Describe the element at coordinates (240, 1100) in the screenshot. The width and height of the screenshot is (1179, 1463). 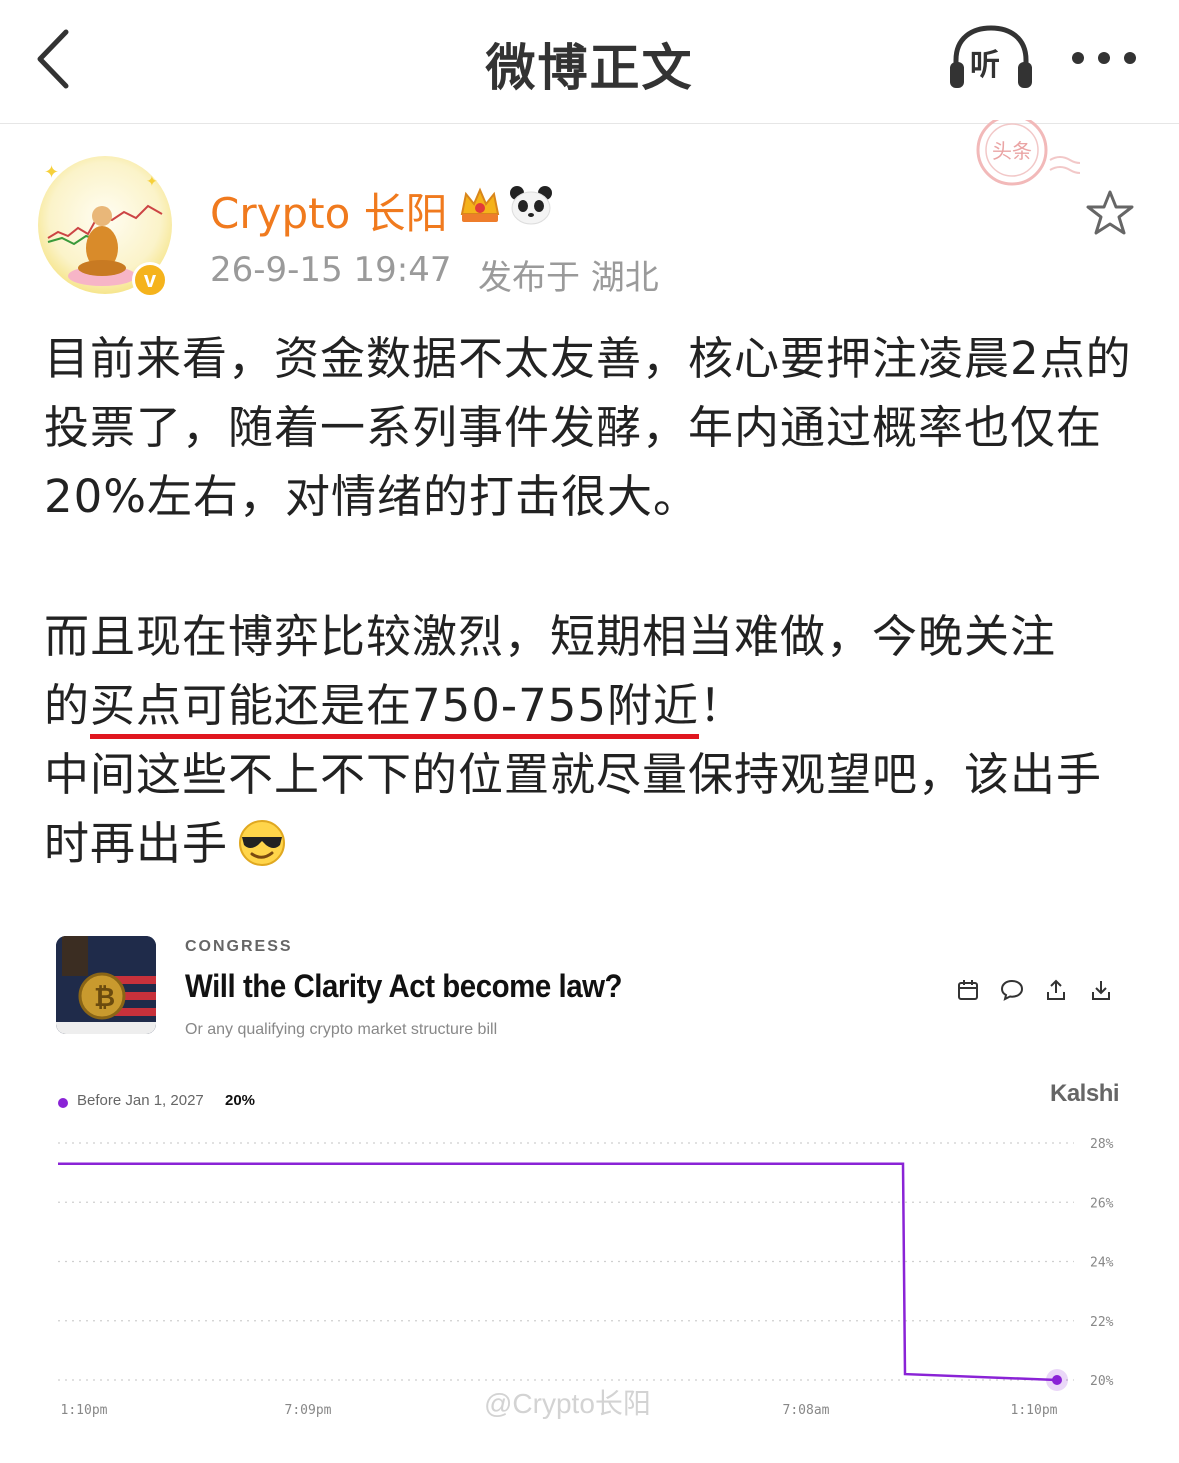
I see `legend-current-value: 20%` at that location.